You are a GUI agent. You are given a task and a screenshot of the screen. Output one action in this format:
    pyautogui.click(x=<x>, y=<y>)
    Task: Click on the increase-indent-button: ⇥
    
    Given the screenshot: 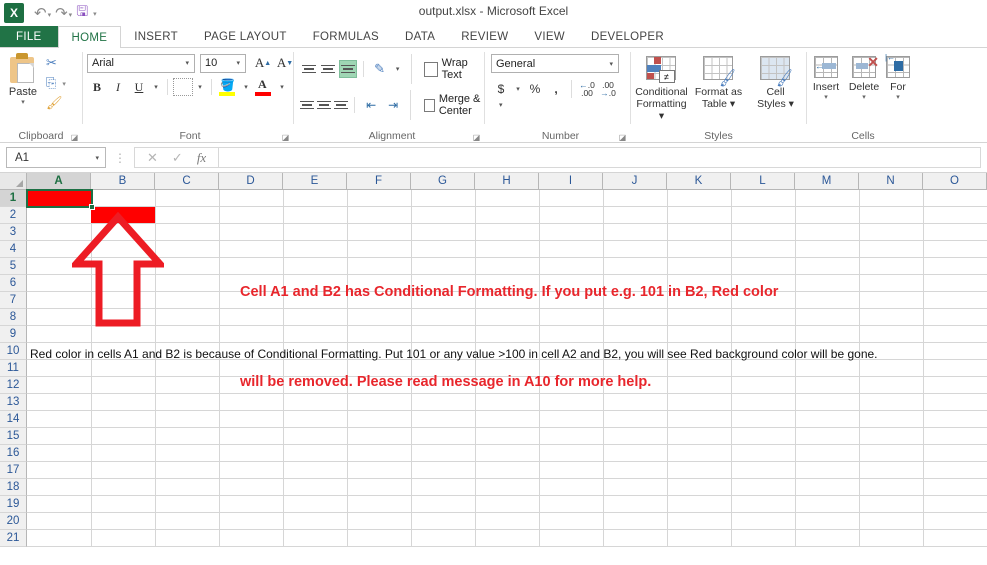 What is the action you would take?
    pyautogui.click(x=393, y=105)
    